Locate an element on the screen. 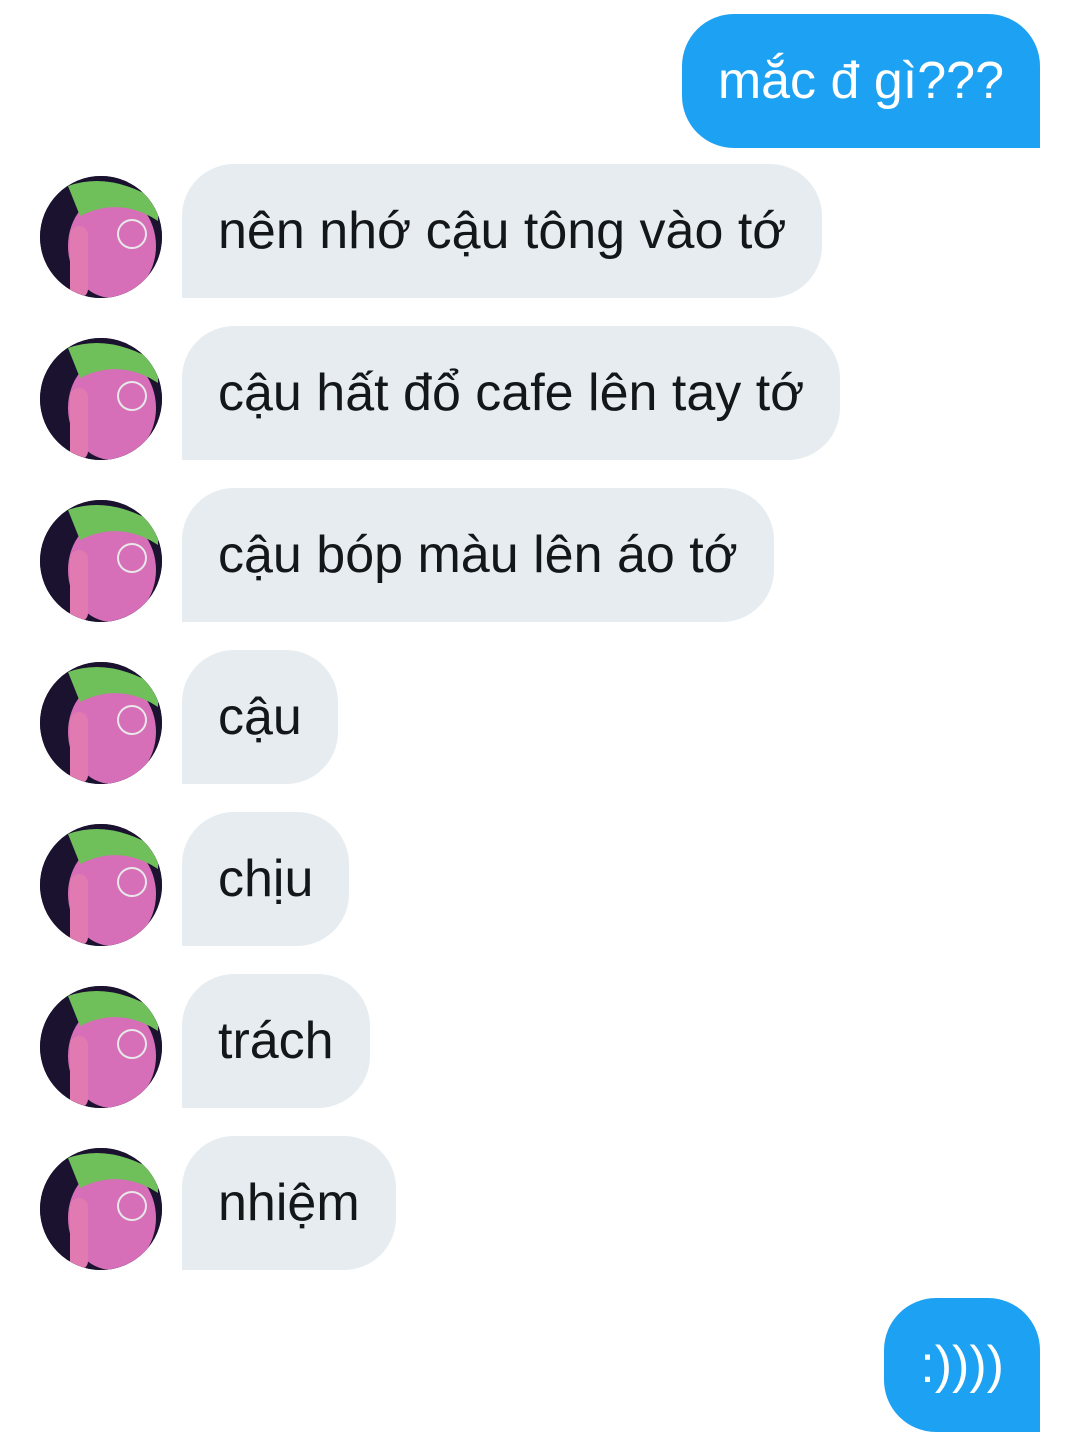 The width and height of the screenshot is (1080, 1440). incoming-message: chịu is located at coordinates (266, 879).